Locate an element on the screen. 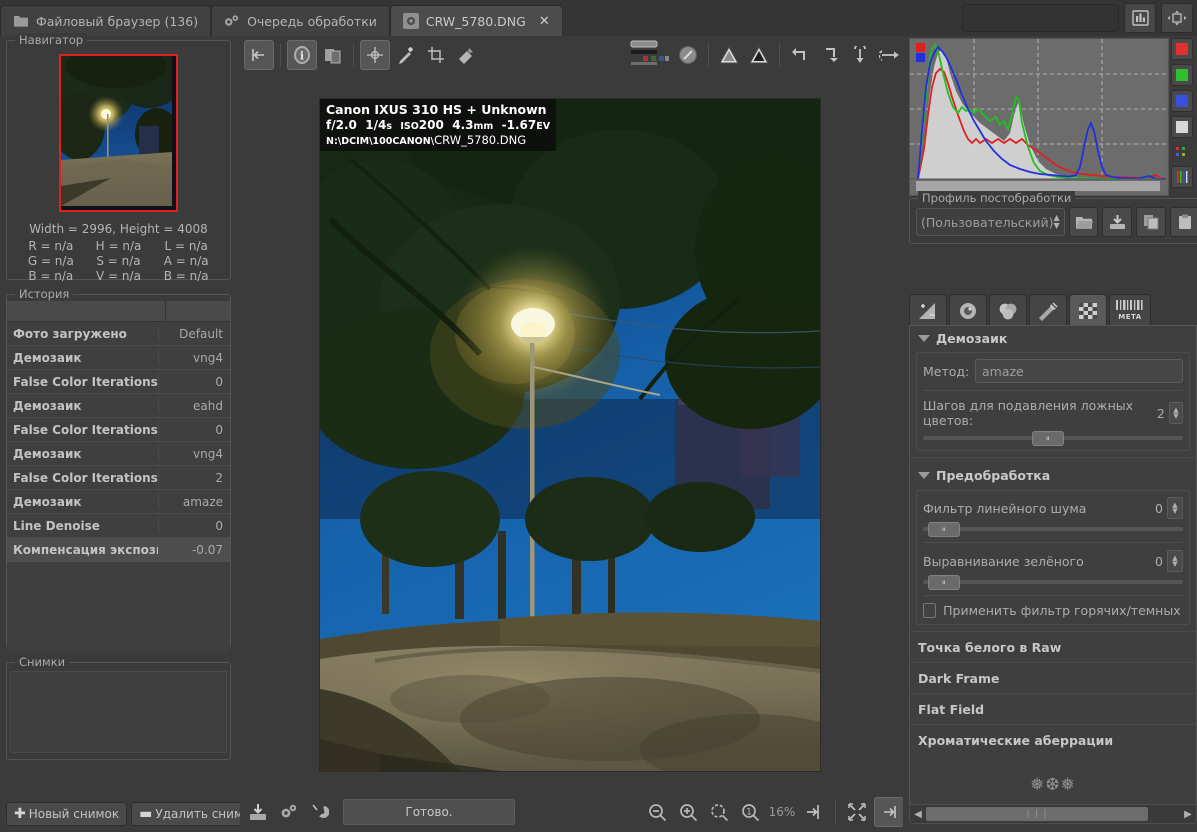 The width and height of the screenshot is (1197, 832). history-row: False Color Iterations 2 is located at coordinates (118, 478).